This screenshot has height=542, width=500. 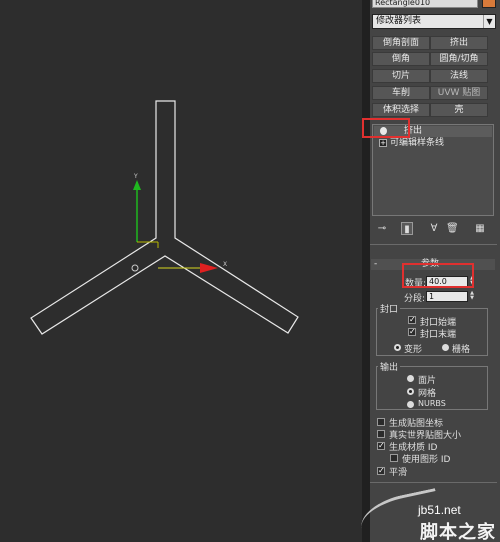 I want to click on use-shape-ids-label: 使用图形 ID, so click(x=426, y=460).